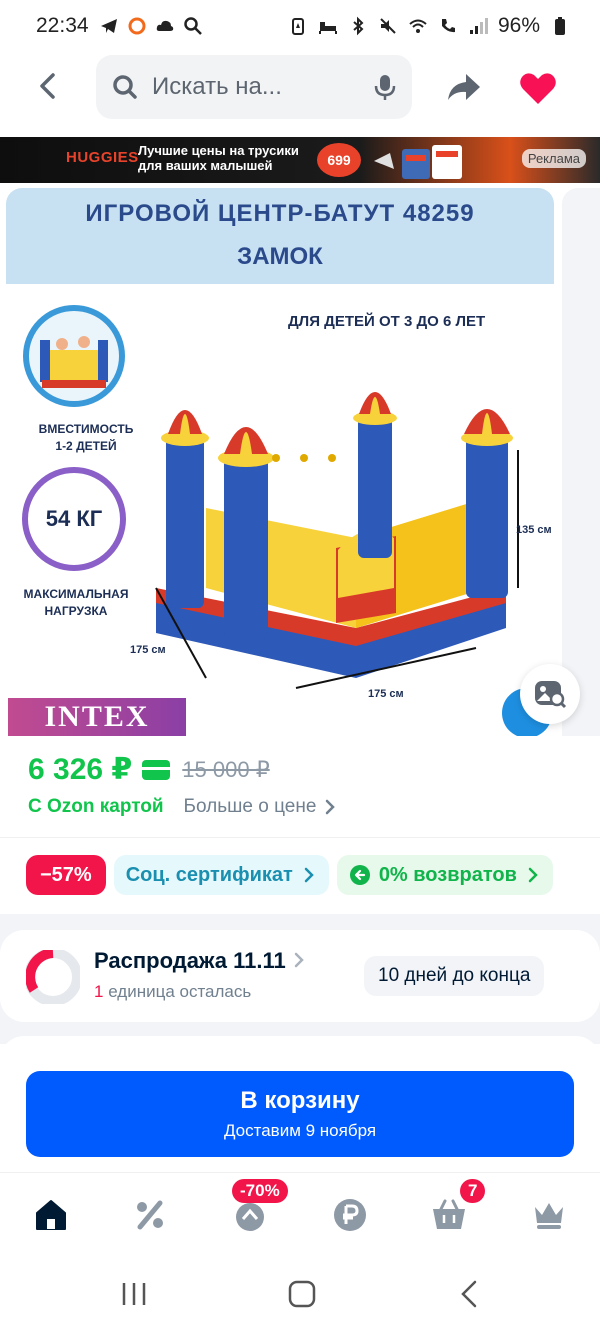 This screenshot has height=1333, width=600. I want to click on back-system-button, so click(470, 1294).